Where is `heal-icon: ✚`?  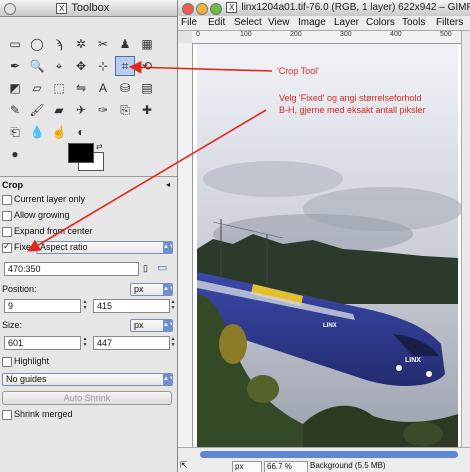
heal-icon: ✚ is located at coordinates (147, 110).